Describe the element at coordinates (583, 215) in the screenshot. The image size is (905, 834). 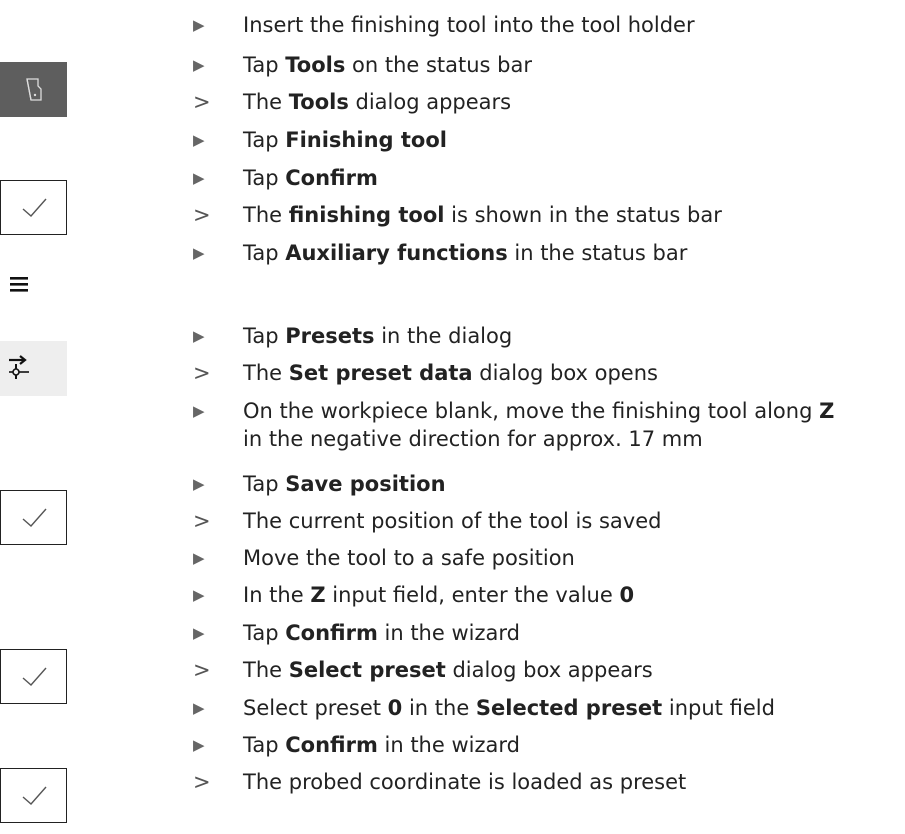
I see `step-text-part: is shown in the status bar` at that location.